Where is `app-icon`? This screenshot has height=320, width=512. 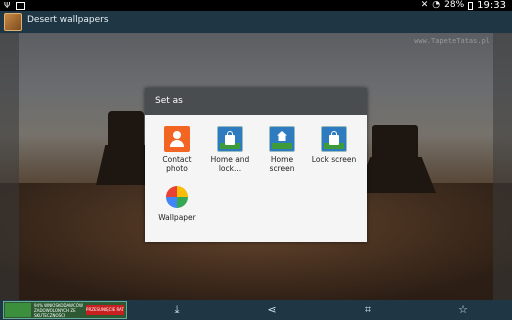
app-icon is located at coordinates (13, 22).